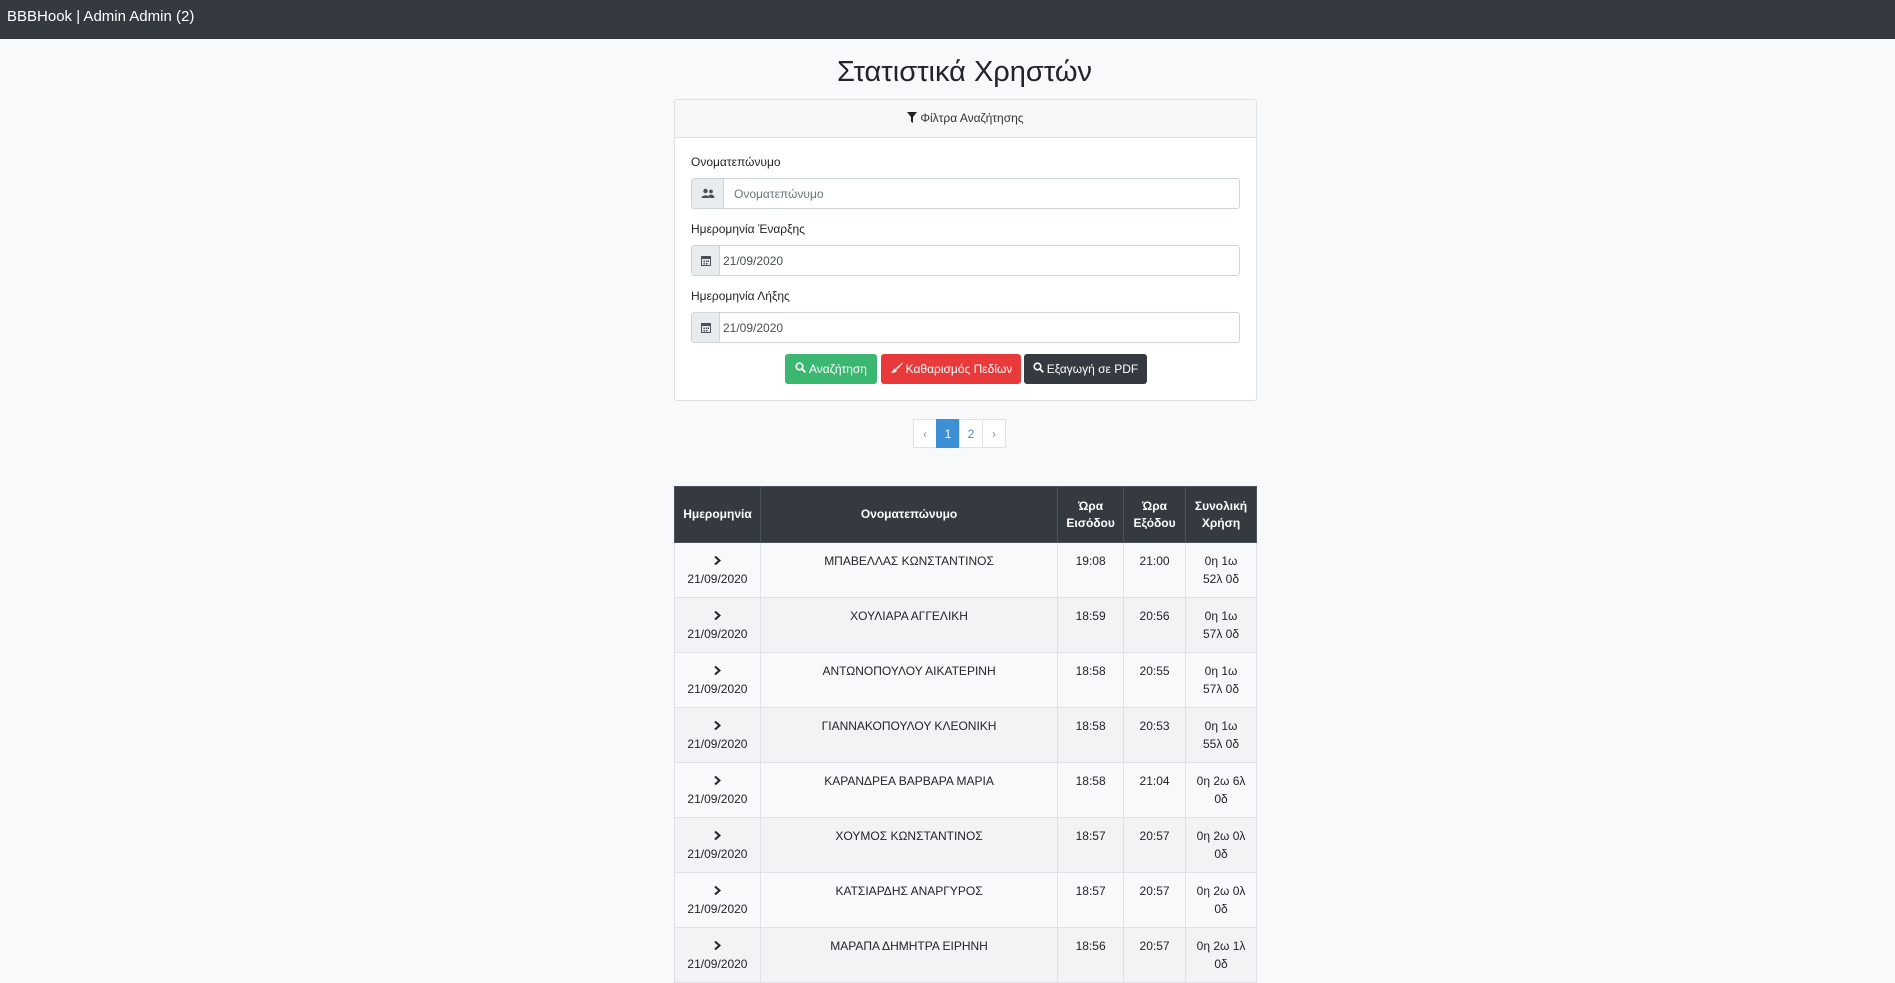  I want to click on search-button-label: Αναζήτηση, so click(838, 369).